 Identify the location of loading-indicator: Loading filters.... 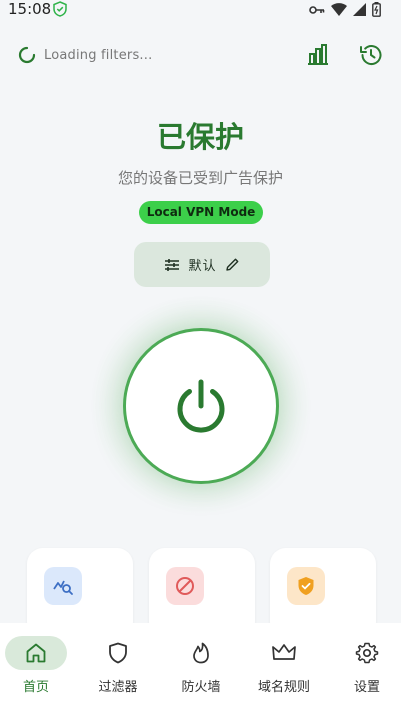
(85, 55).